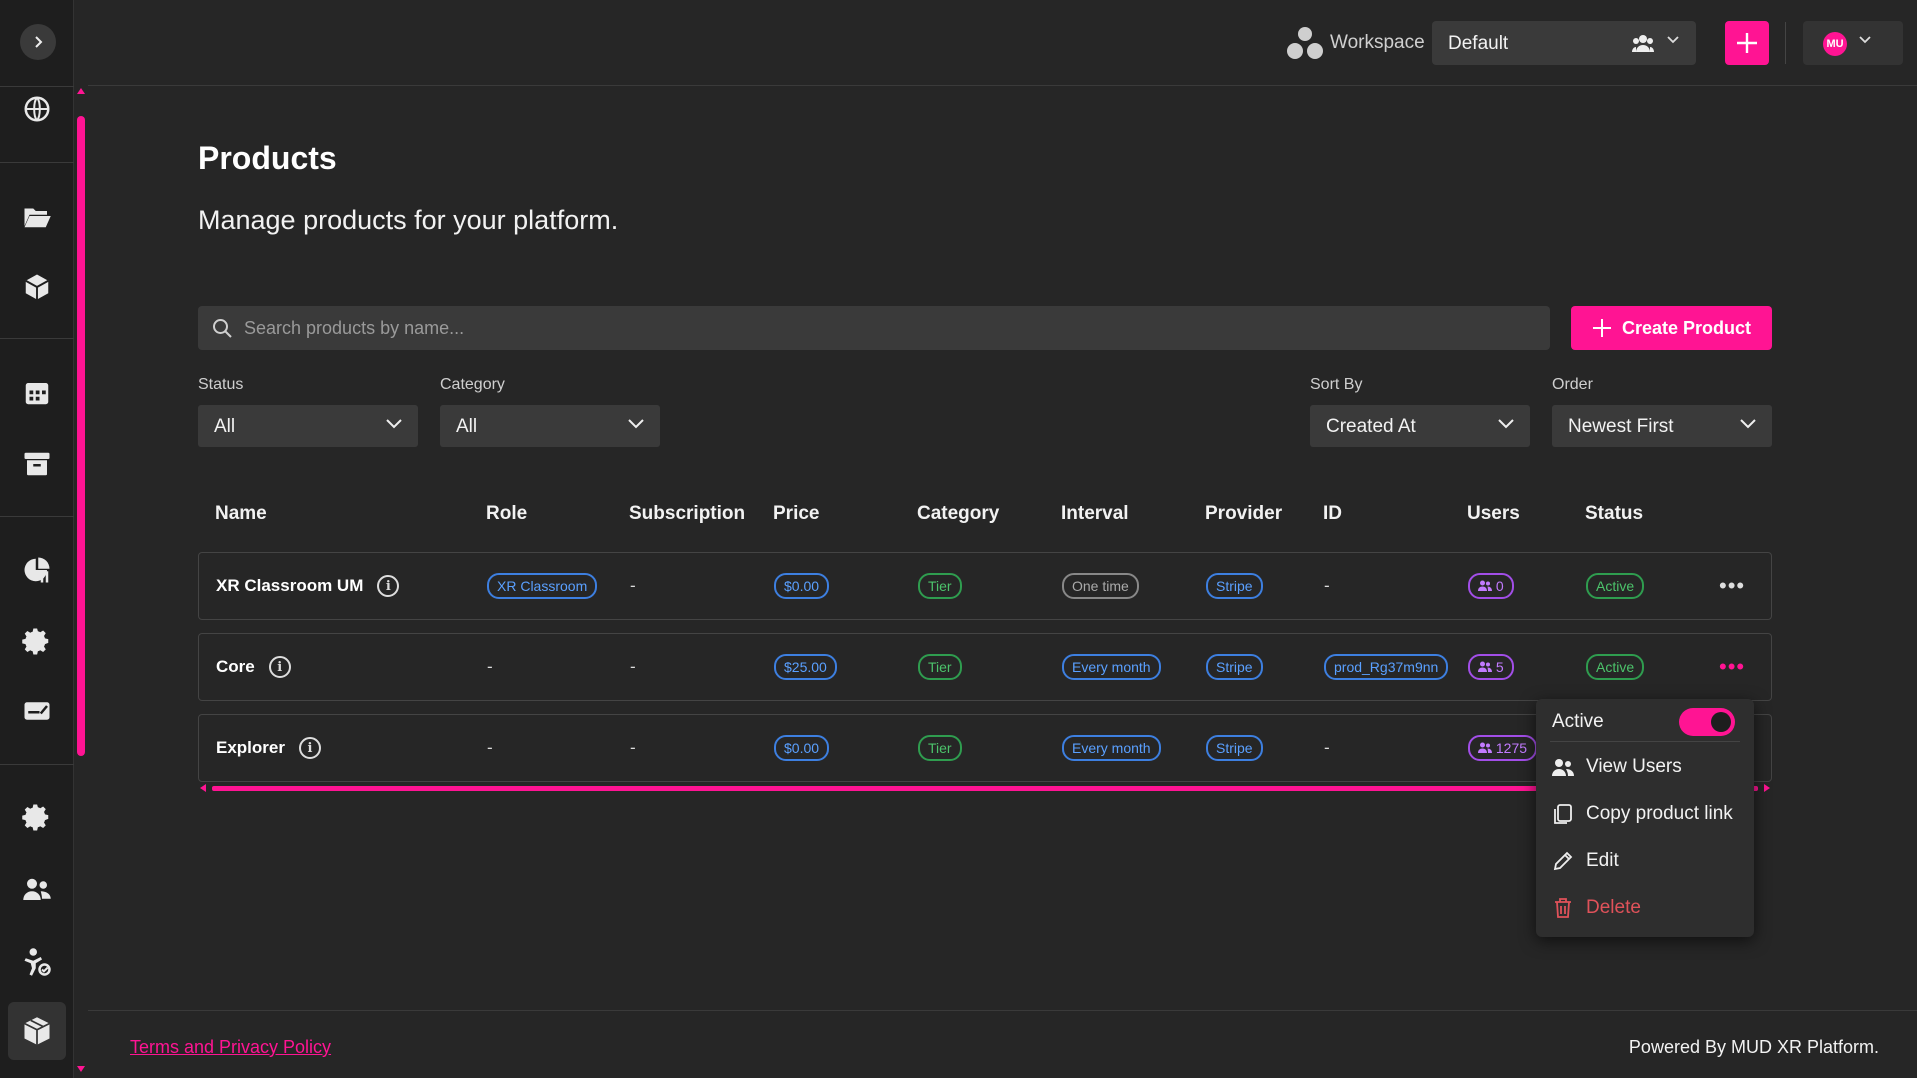  I want to click on status-filter-label: Status, so click(221, 384).